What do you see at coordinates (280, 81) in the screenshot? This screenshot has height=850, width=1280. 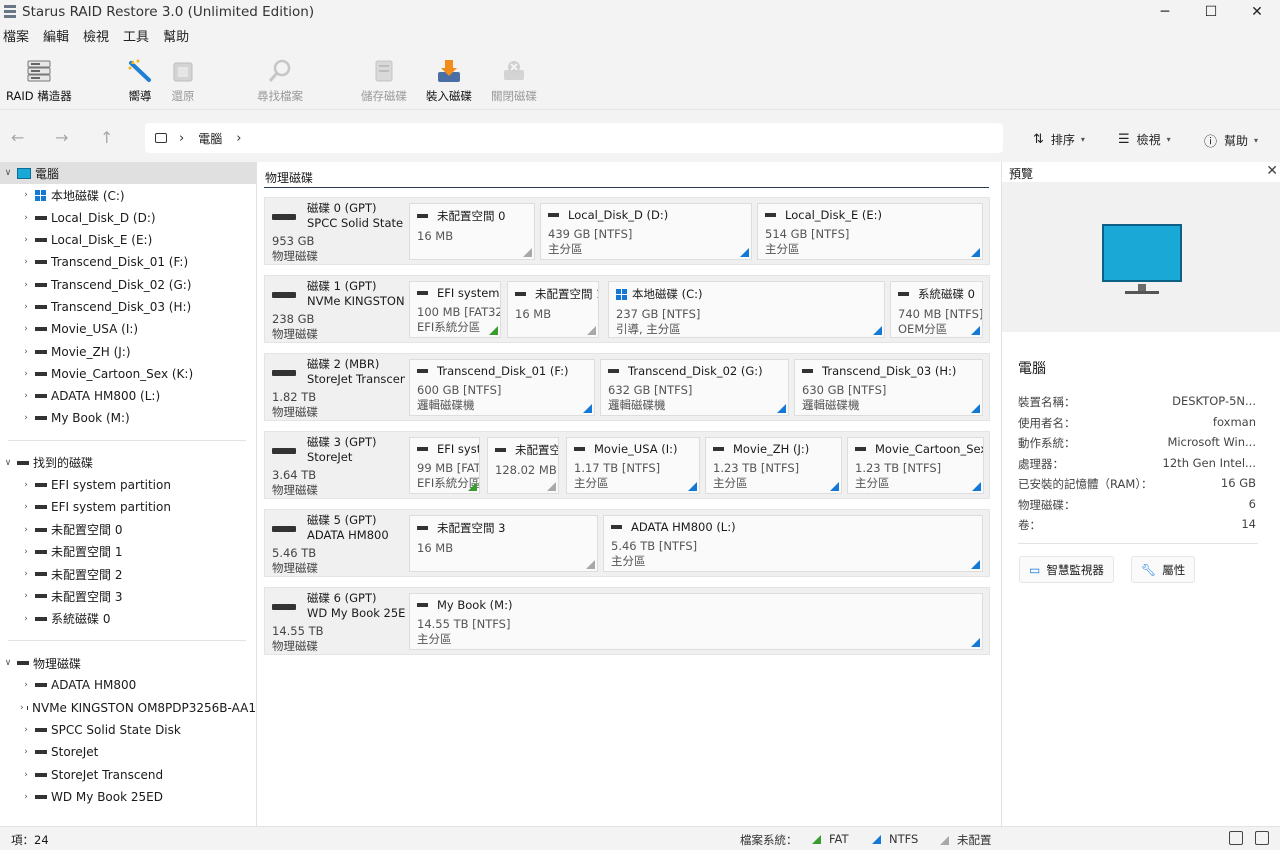 I see `find-files-button: 尋找檔案` at bounding box center [280, 81].